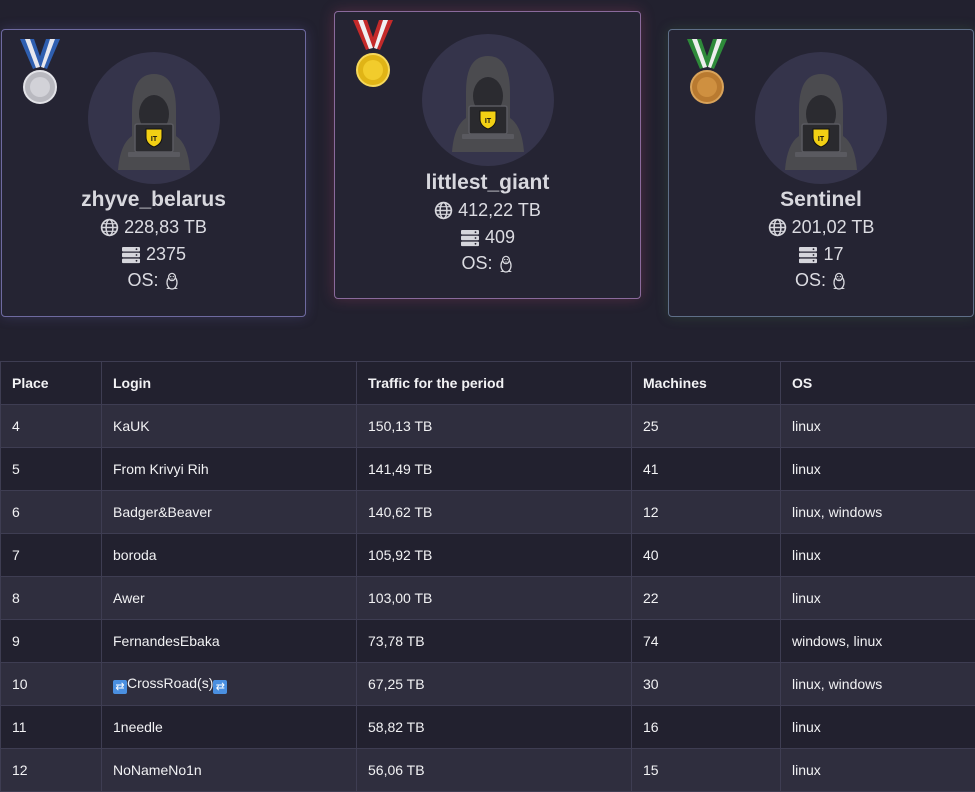  What do you see at coordinates (153, 173) in the screenshot?
I see `podium-card-second: zhyve_belarus 228,83 TB 2375 OS:` at bounding box center [153, 173].